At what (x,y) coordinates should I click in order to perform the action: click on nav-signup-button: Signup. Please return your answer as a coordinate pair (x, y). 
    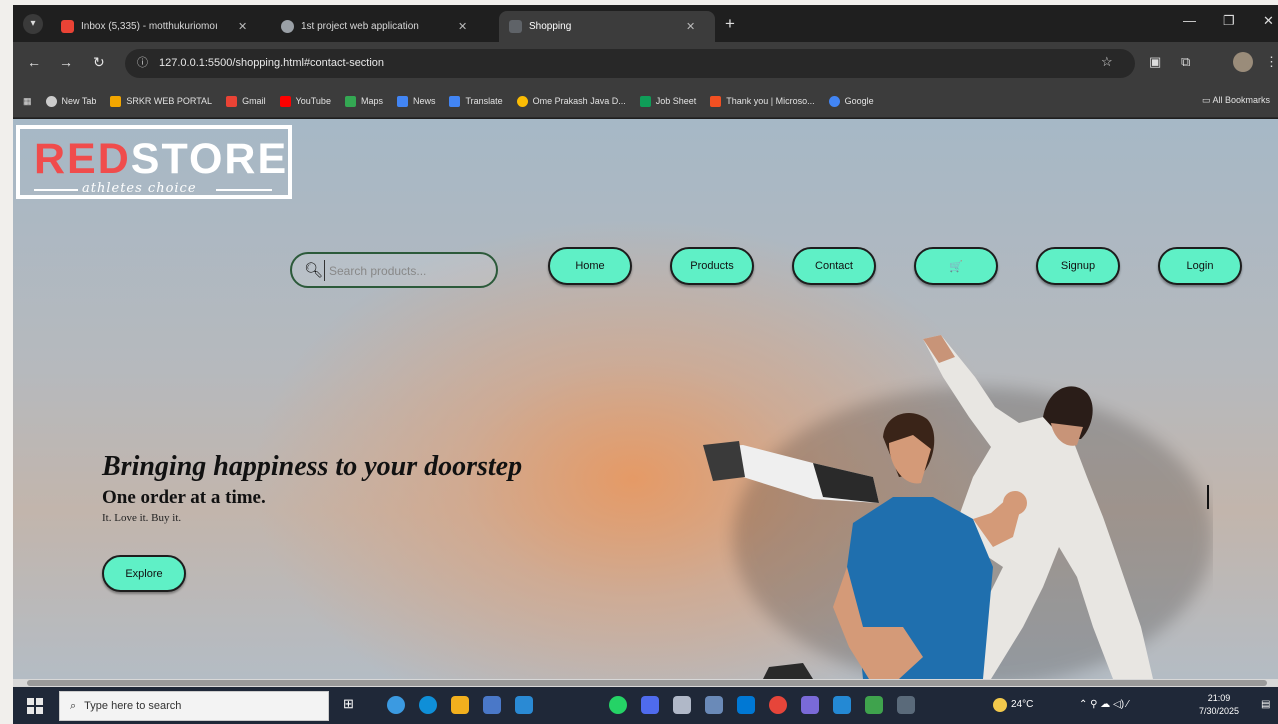
    Looking at the image, I should click on (1078, 266).